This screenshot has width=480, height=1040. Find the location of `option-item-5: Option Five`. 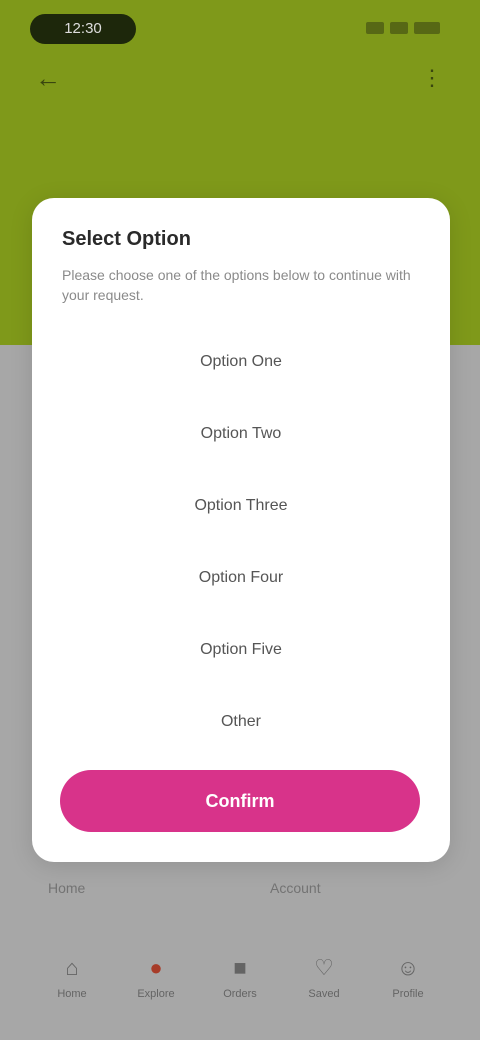

option-item-5: Option Five is located at coordinates (241, 650).